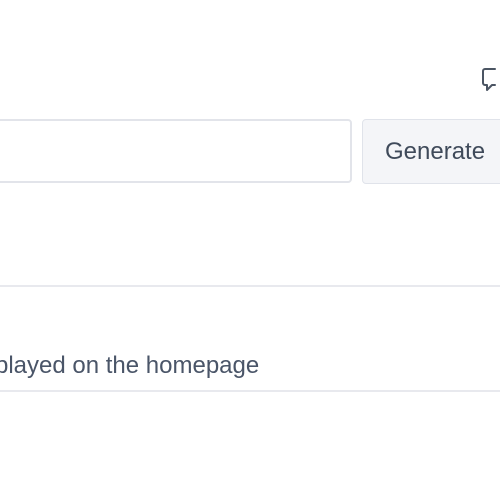 The image size is (500, 500). I want to click on speech-bubble-icon, so click(490, 80).